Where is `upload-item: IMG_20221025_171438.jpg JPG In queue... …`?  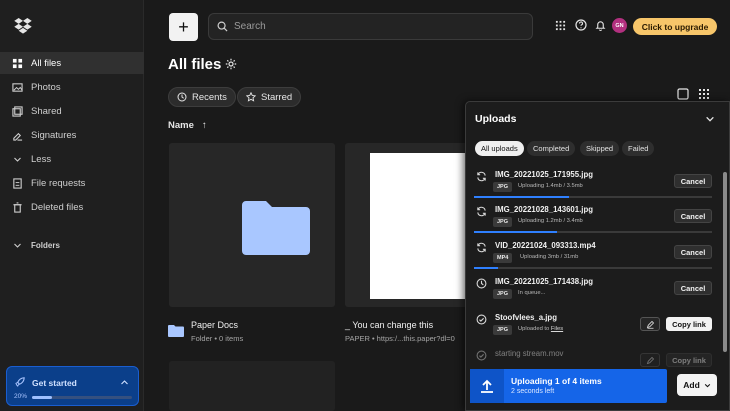 upload-item: IMG_20221025_171438.jpg JPG In queue... … is located at coordinates (593, 290).